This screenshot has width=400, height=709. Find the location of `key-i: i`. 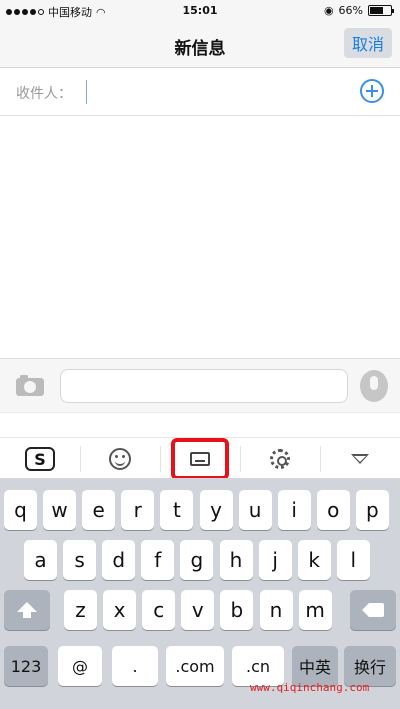

key-i: i is located at coordinates (294, 510).